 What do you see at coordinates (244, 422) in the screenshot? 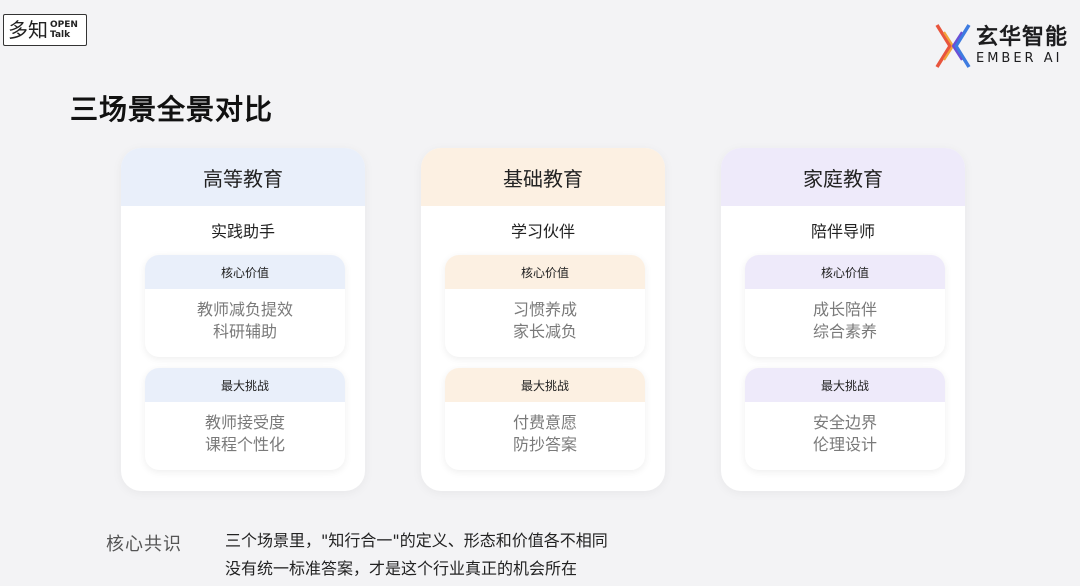
I see `challenge-line: 教师接受度` at bounding box center [244, 422].